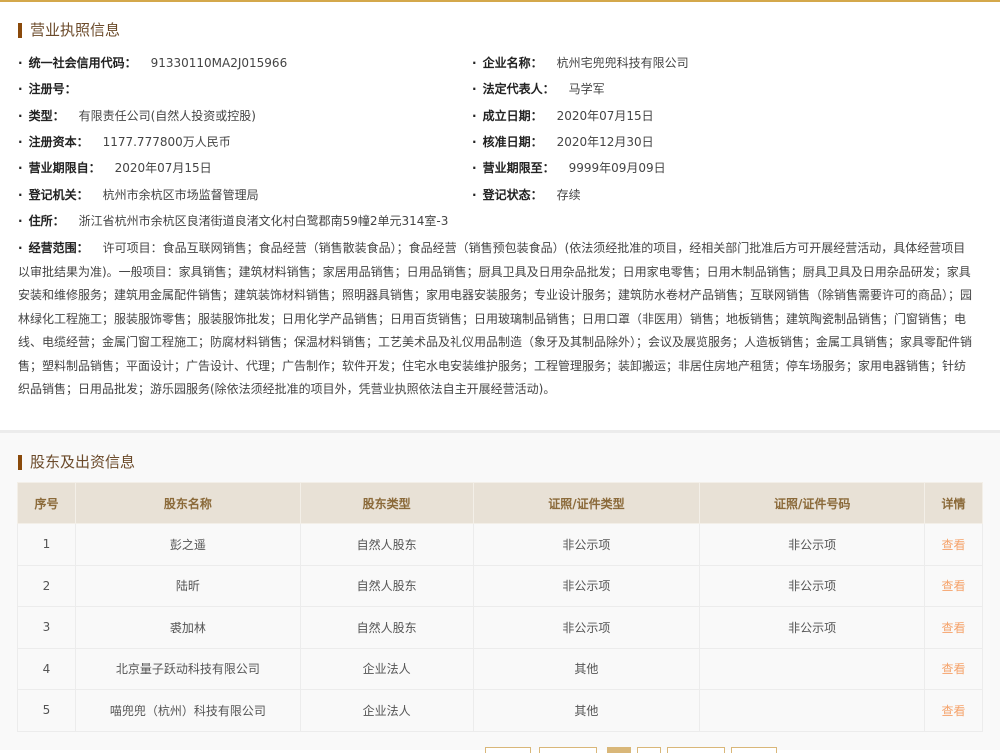 Image resolution: width=1000 pixels, height=753 pixels. I want to click on column-header: 证照/证件类型, so click(586, 503).